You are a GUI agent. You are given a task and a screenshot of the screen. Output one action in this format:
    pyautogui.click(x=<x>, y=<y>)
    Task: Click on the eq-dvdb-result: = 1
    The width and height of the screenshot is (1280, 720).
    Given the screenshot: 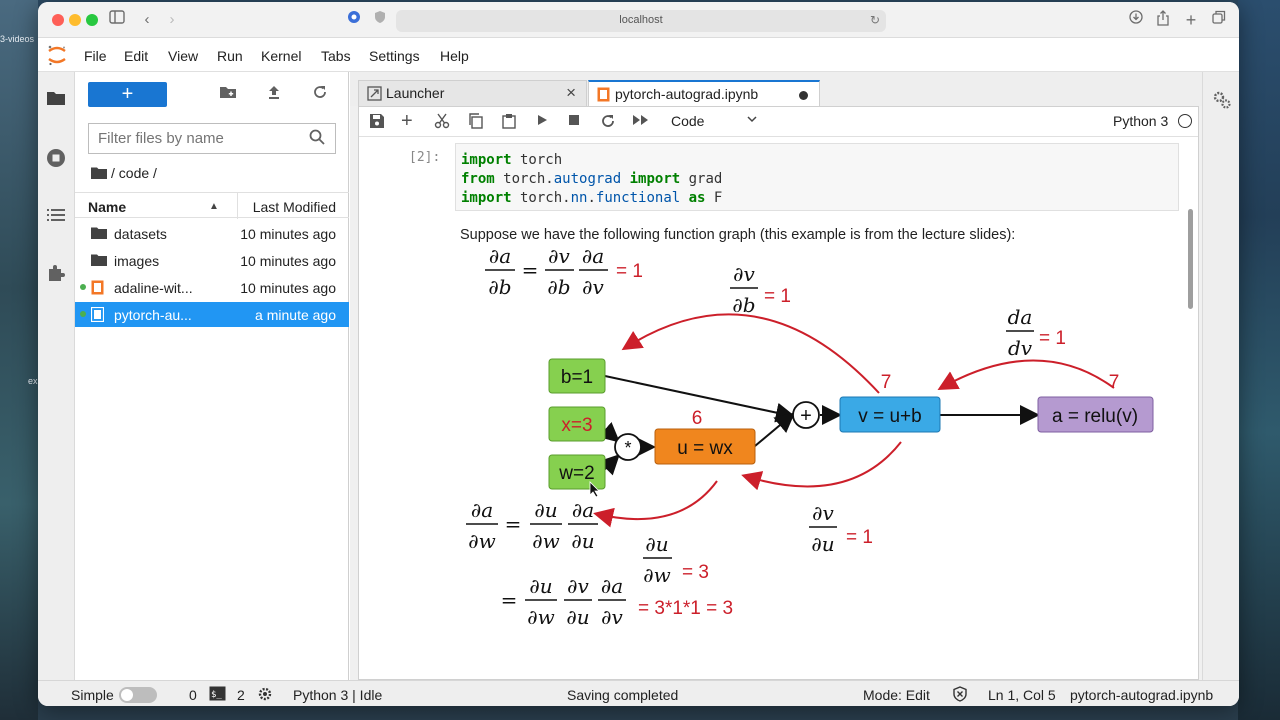 What is the action you would take?
    pyautogui.click(x=777, y=296)
    